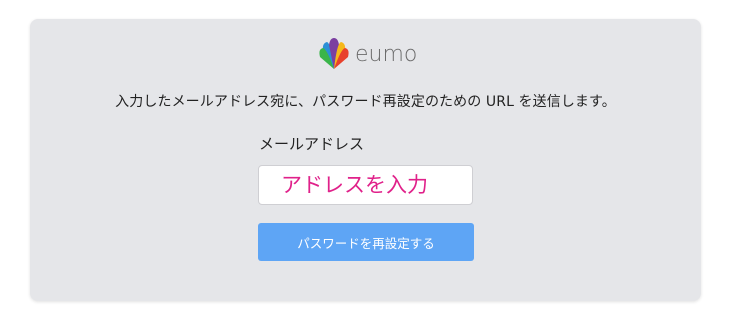  Describe the element at coordinates (334, 53) in the screenshot. I see `peacock-feather-logo-icon` at that location.